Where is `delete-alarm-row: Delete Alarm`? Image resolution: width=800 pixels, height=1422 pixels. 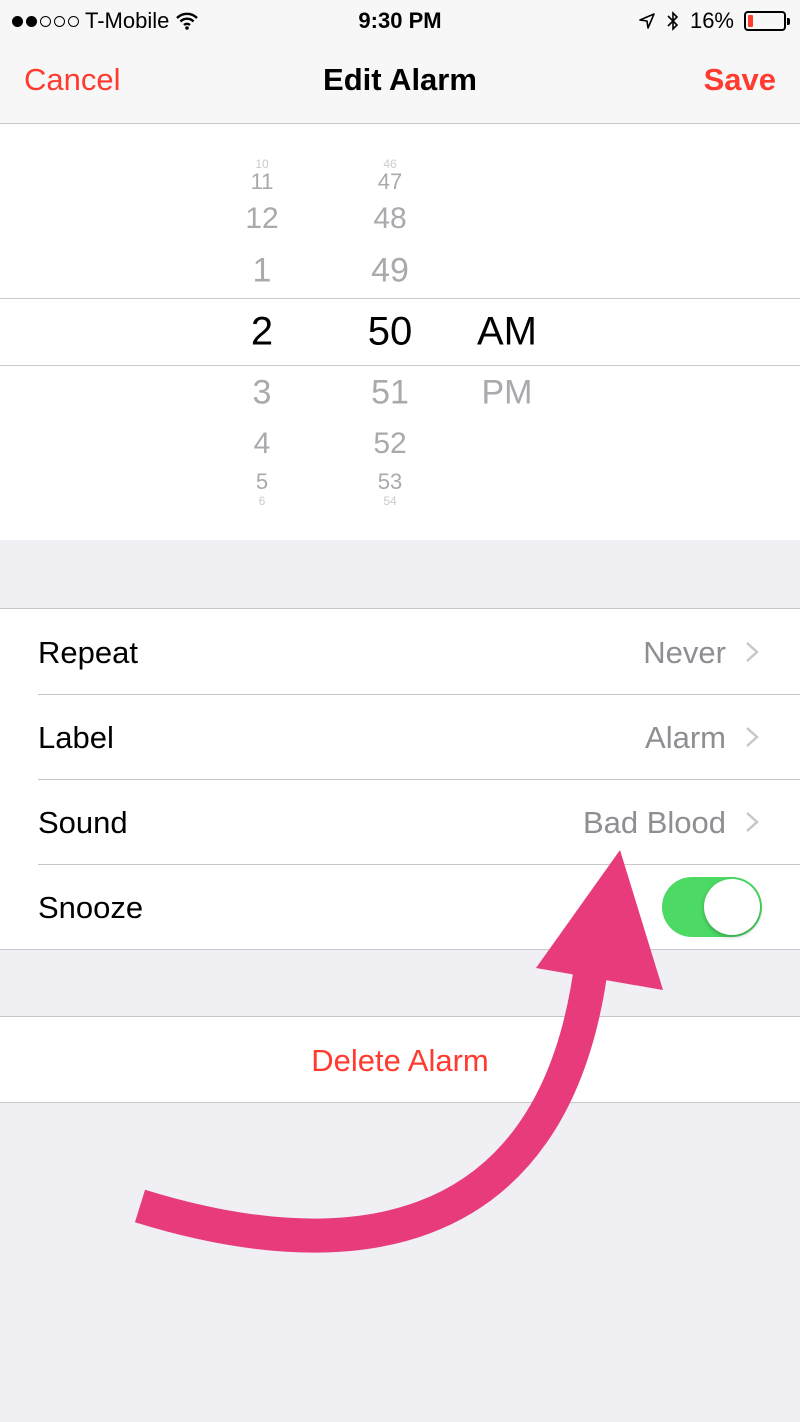 delete-alarm-row: Delete Alarm is located at coordinates (400, 1059).